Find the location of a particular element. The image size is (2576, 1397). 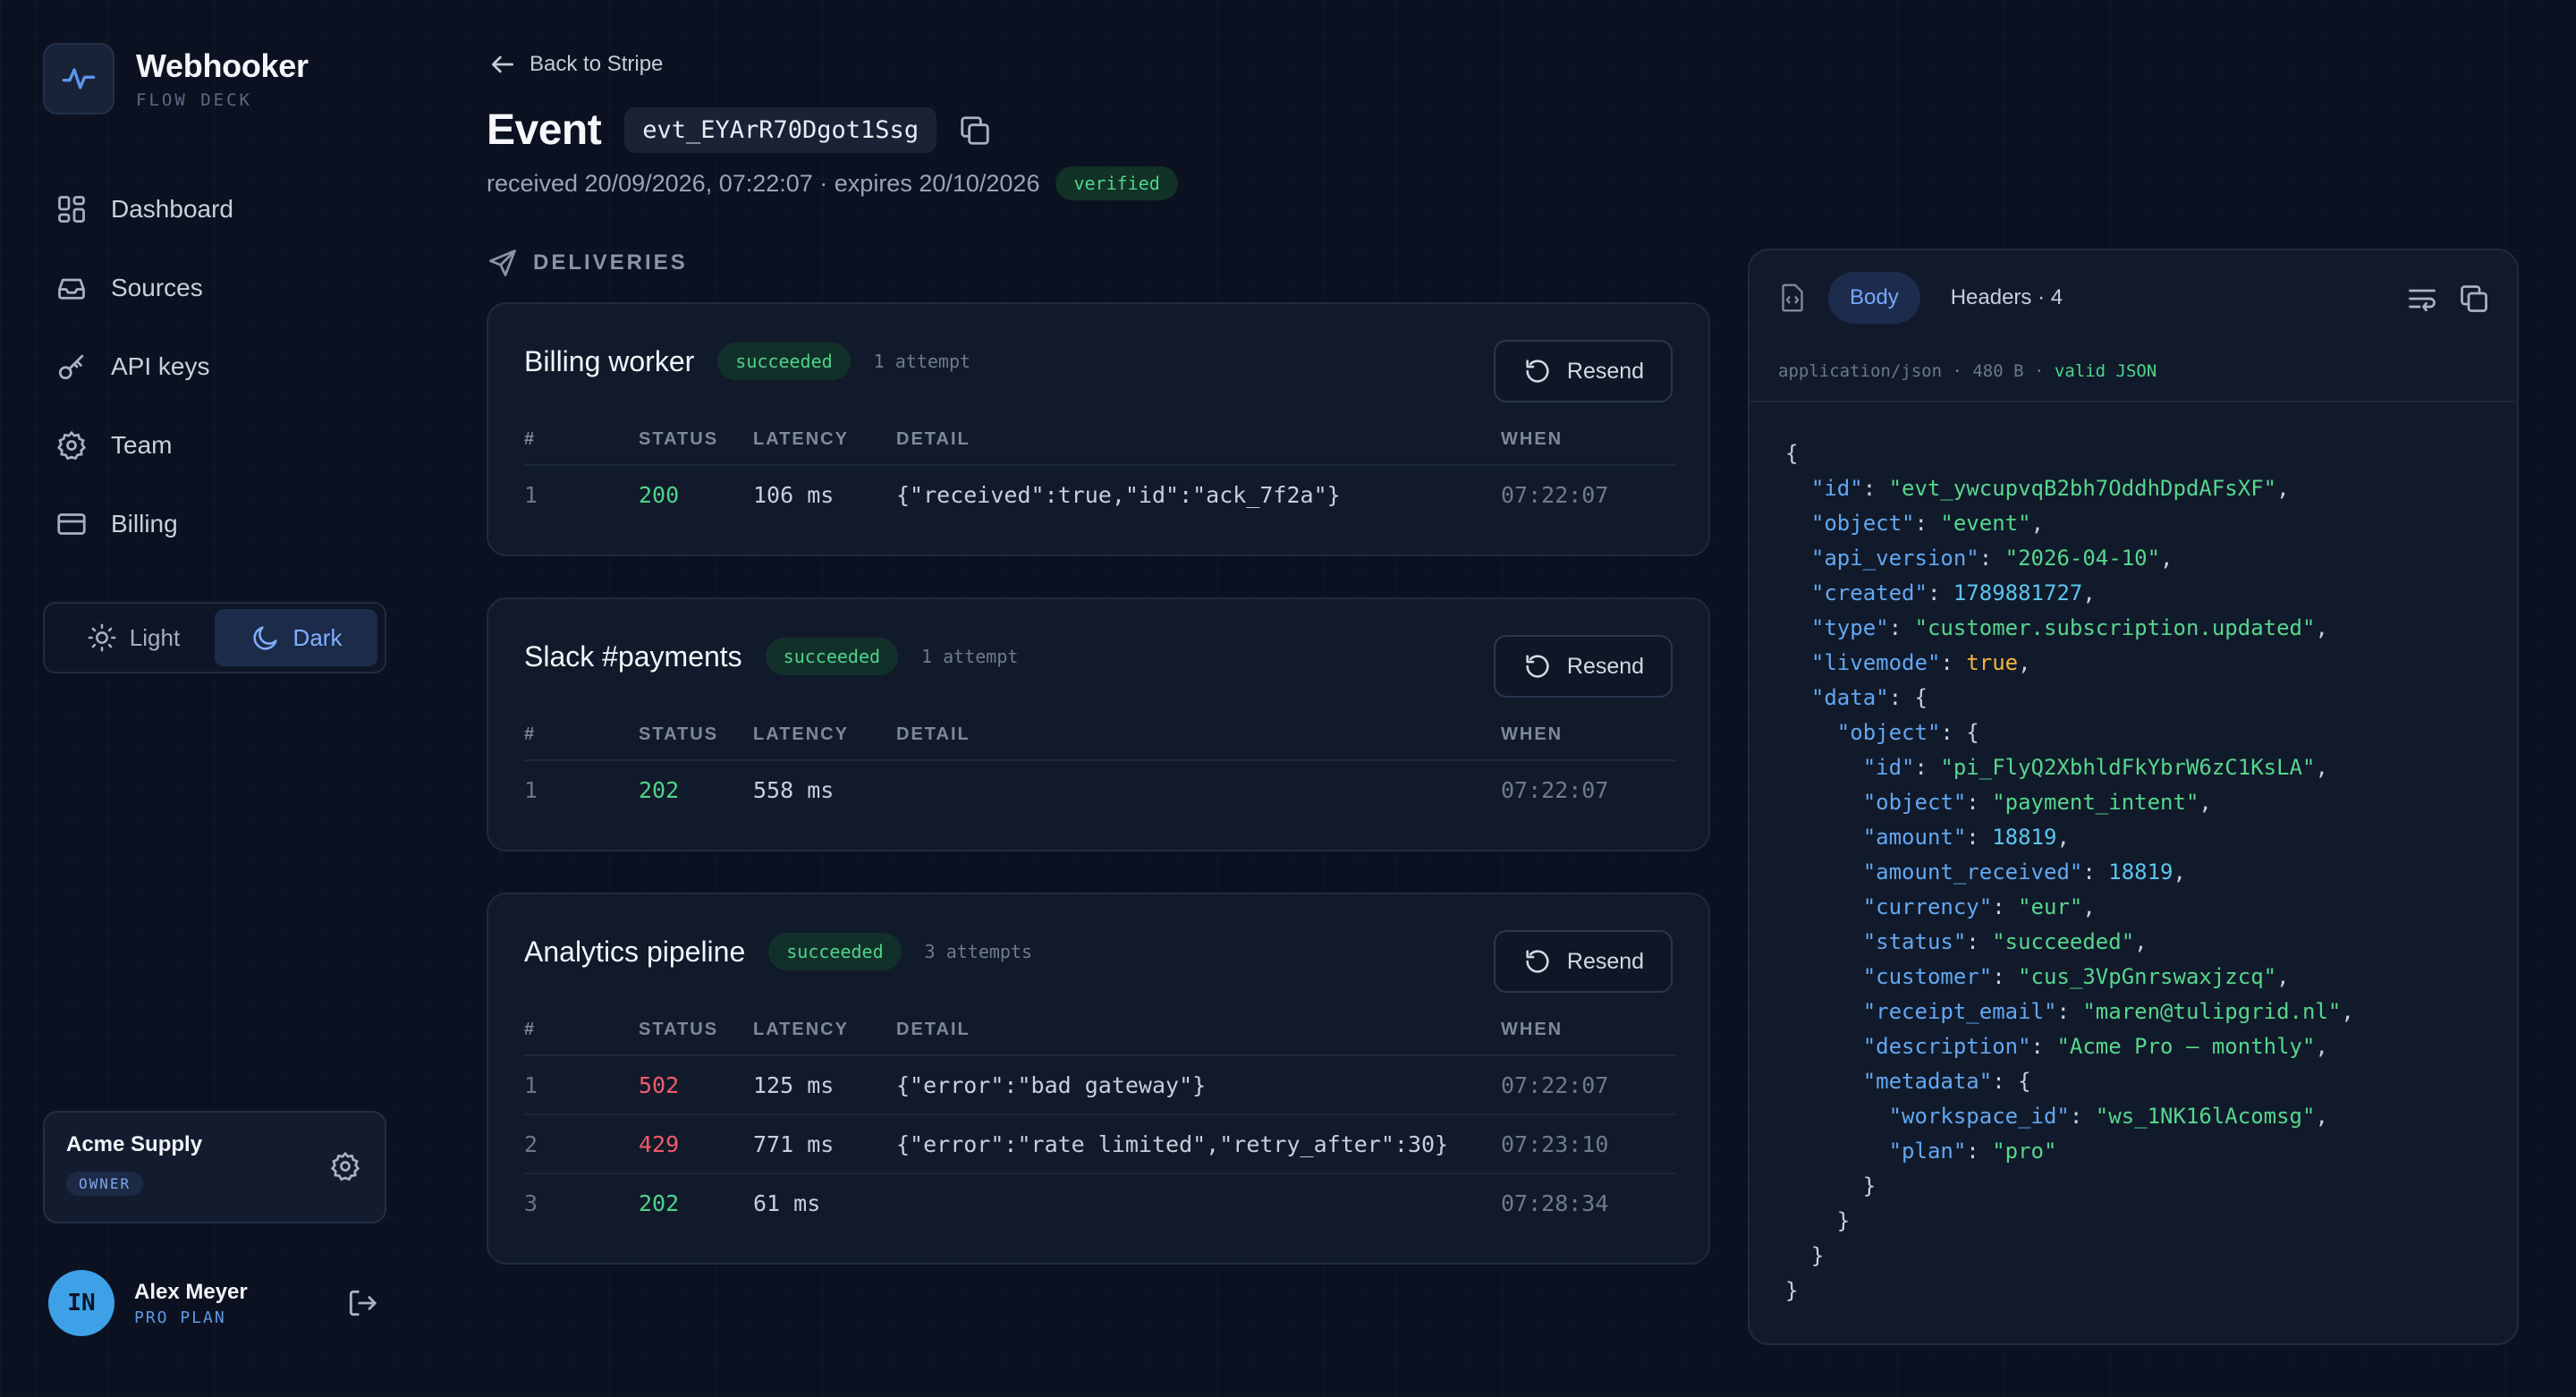

json-line: "description": "Acme Pro — monthly", is located at coordinates (2069, 1046).